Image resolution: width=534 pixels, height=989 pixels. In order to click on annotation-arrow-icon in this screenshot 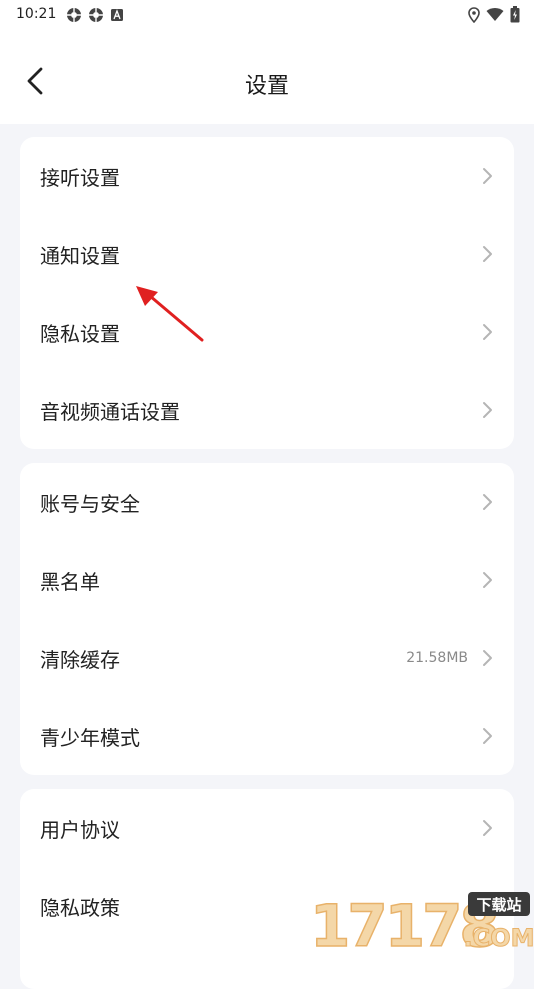, I will do `click(170, 314)`.